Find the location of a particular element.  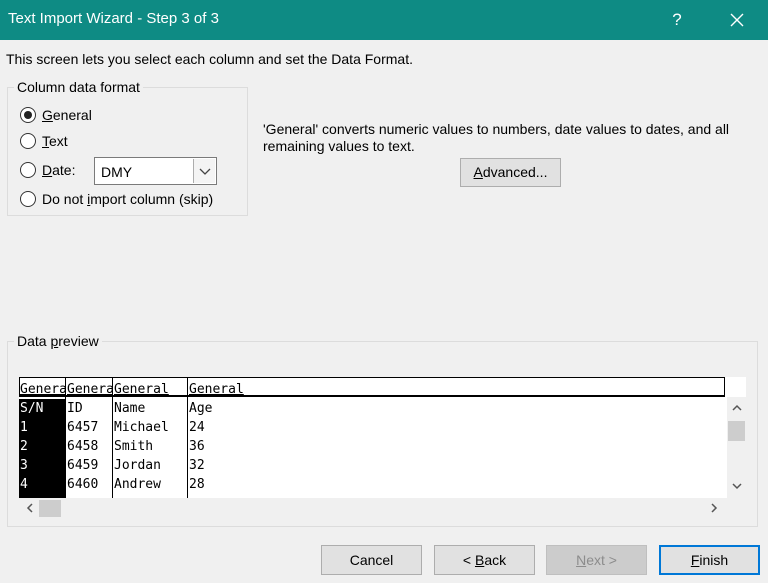

radio-text-circle is located at coordinates (28, 141).